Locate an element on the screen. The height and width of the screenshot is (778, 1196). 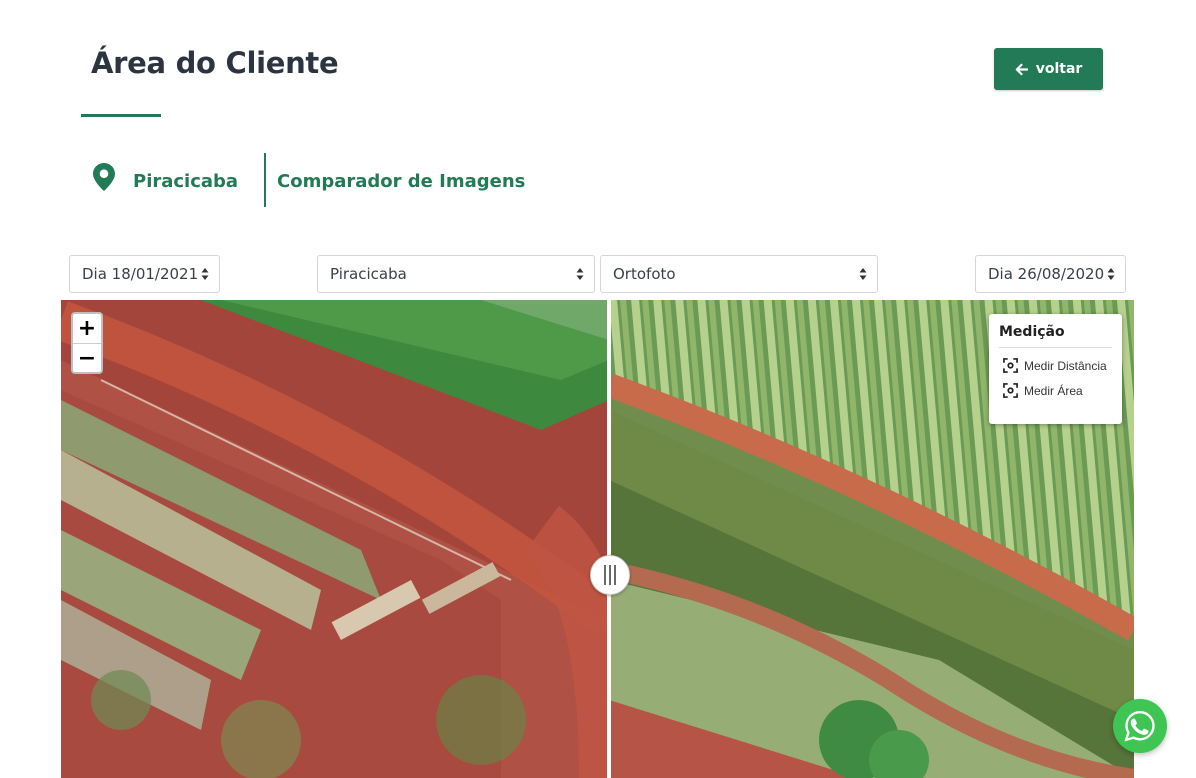
zoom-control: + − is located at coordinates (87, 343).